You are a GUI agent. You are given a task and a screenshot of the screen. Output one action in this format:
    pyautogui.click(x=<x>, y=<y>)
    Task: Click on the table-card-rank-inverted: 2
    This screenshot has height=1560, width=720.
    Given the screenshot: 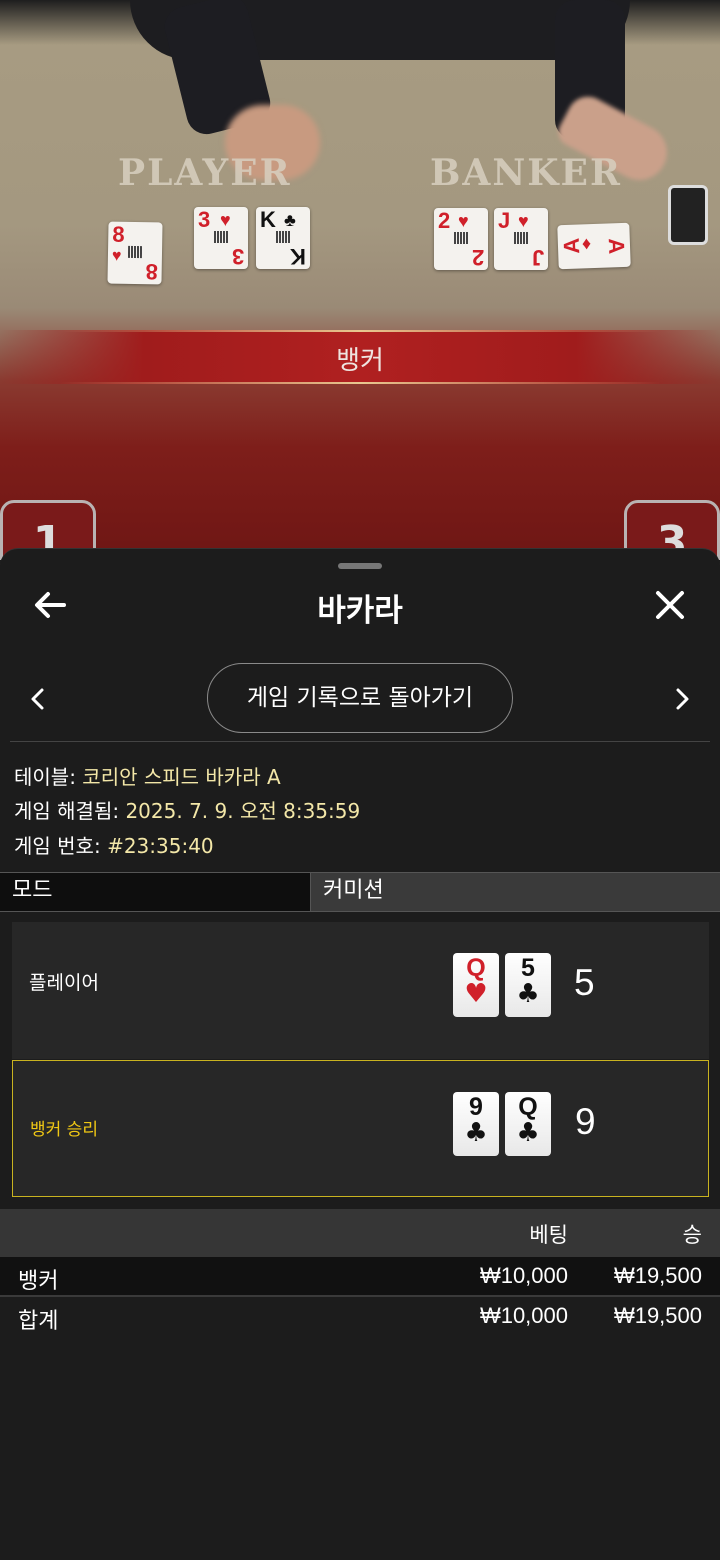 What is the action you would take?
    pyautogui.click(x=477, y=257)
    